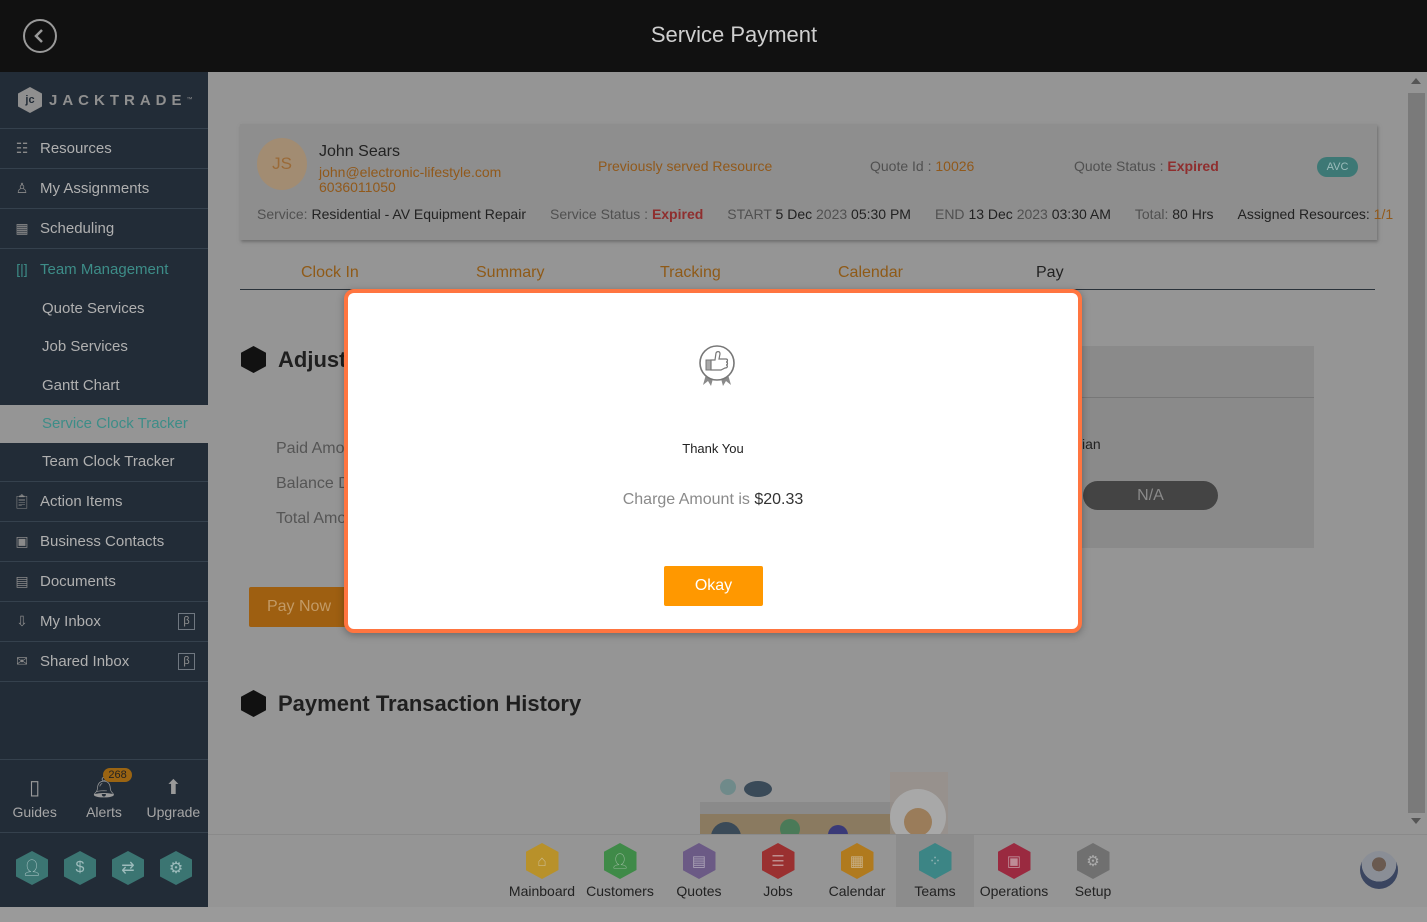 This screenshot has height=922, width=1427. Describe the element at coordinates (85, 661) in the screenshot. I see `sidebar-item-label: Shared Inbox` at that location.